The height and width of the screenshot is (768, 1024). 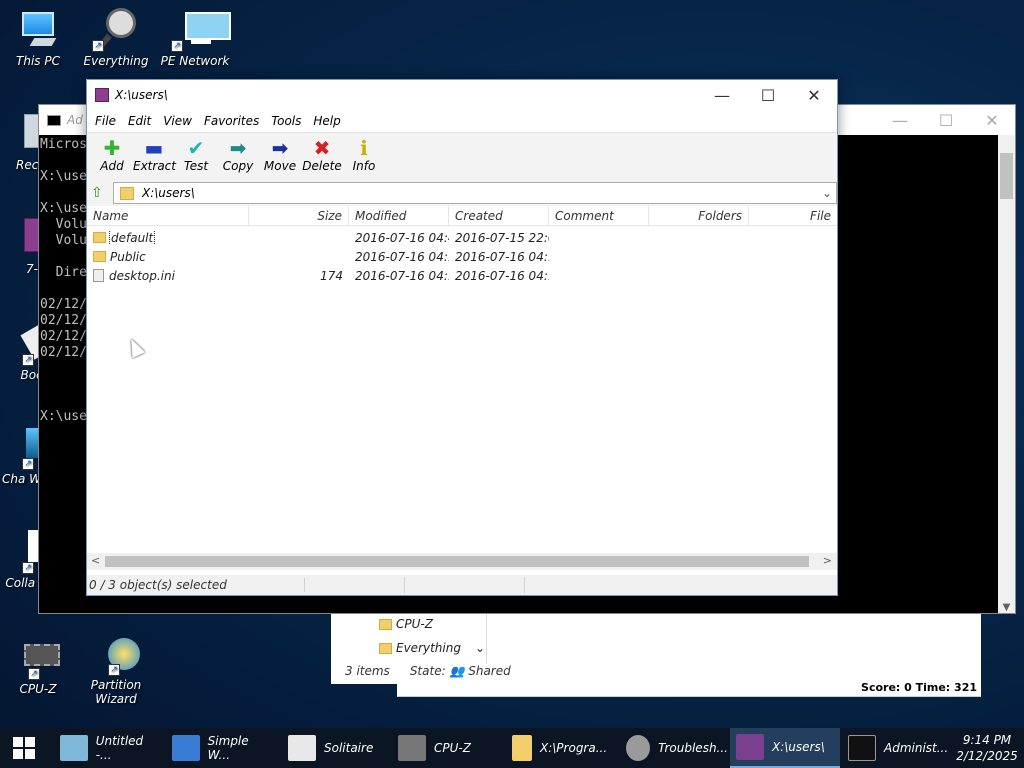 I want to click on taskbar-item-solitaire: Solitaire, so click(x=336, y=748).